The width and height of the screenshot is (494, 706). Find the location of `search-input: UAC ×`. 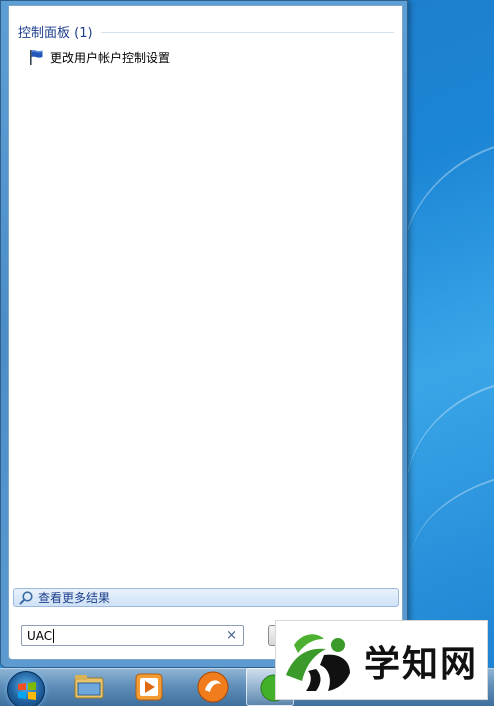

search-input: UAC × is located at coordinates (132, 635).